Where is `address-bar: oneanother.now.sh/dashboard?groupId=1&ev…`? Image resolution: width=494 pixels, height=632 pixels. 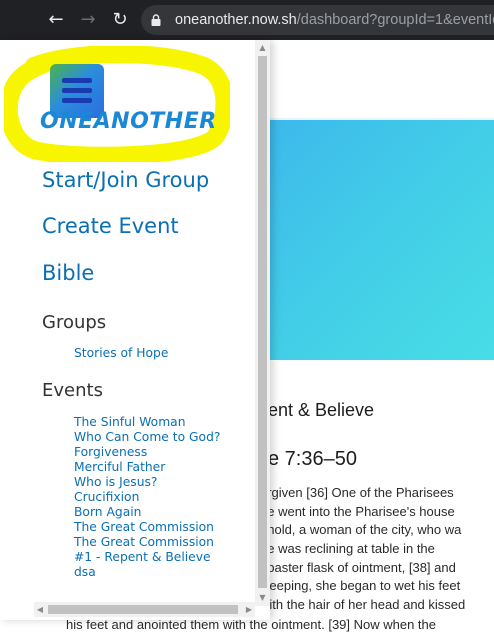 address-bar: oneanother.now.sh/dashboard?groupId=1&ev… is located at coordinates (317, 20).